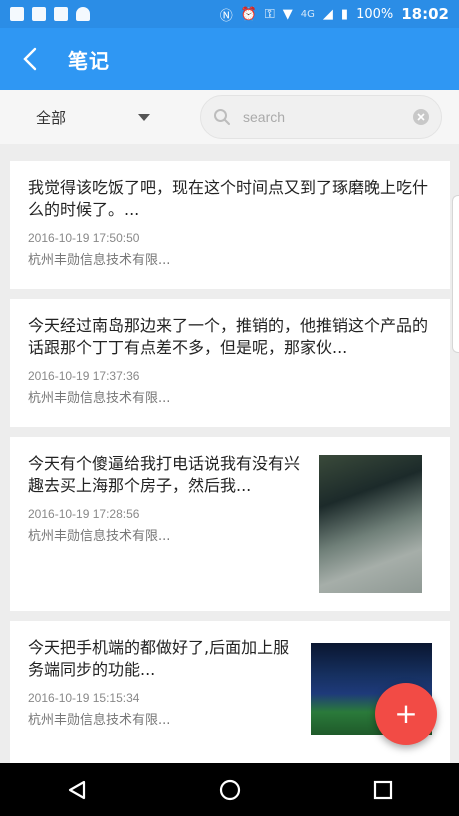 This screenshot has height=816, width=459. Describe the element at coordinates (222, 117) in the screenshot. I see `search-icon` at that location.